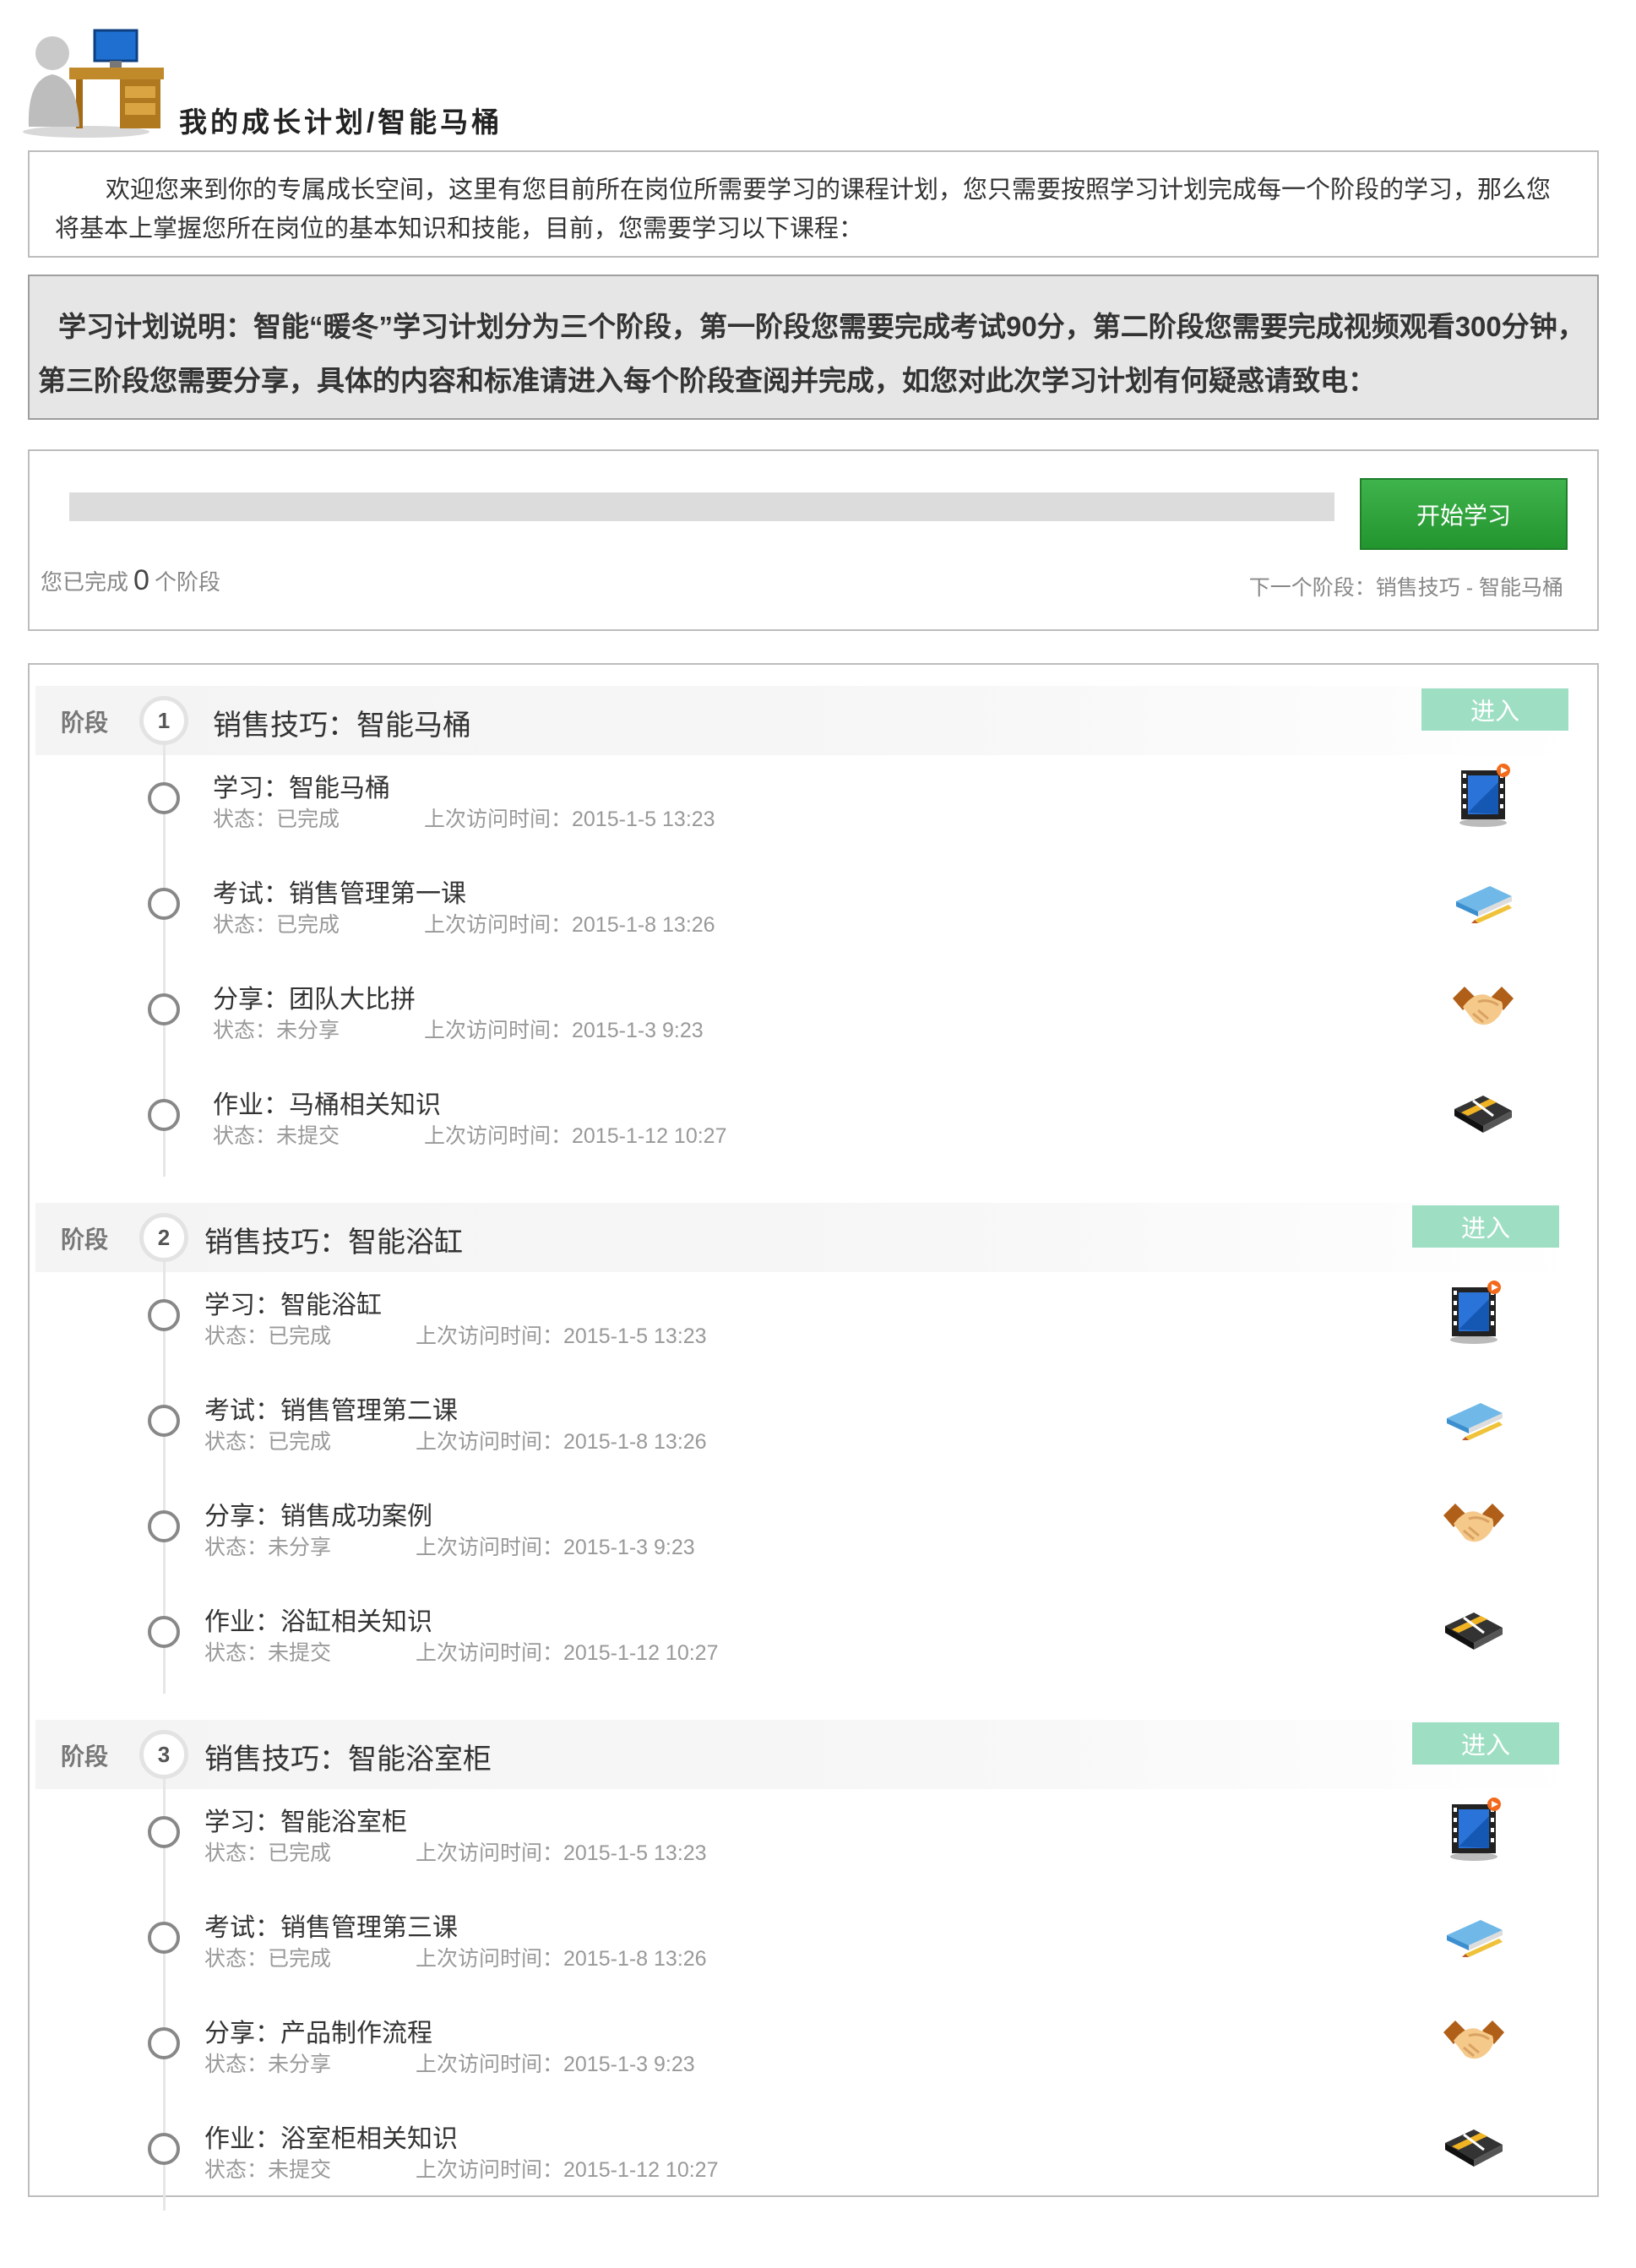  Describe the element at coordinates (130, 580) in the screenshot. I see `completed-count: 您已完成 0 个阶段` at that location.